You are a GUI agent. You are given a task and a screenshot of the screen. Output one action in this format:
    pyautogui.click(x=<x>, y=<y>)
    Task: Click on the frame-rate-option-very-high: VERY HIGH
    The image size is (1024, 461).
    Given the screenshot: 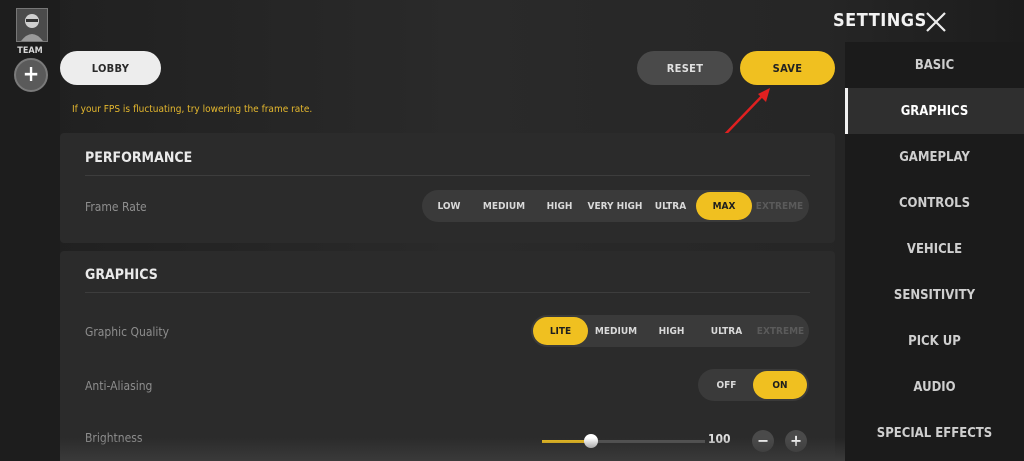 What is the action you would take?
    pyautogui.click(x=615, y=206)
    